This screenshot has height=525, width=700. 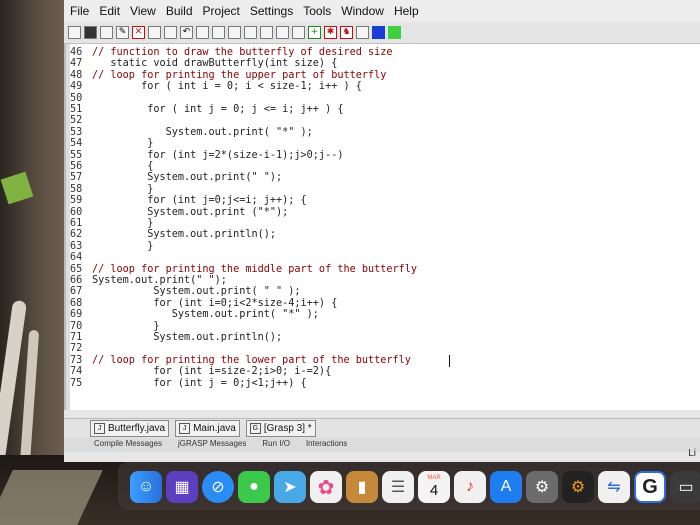 What do you see at coordinates (221, 11) in the screenshot?
I see `menu-project: Project` at bounding box center [221, 11].